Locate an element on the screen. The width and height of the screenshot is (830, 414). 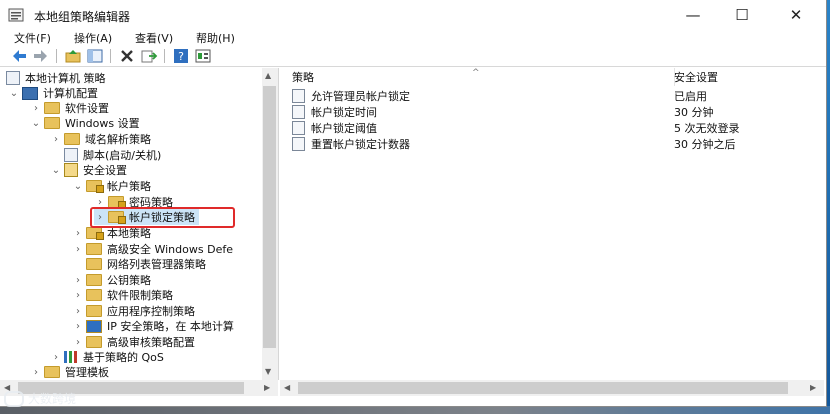
policy-icon is located at coordinates (298, 128).